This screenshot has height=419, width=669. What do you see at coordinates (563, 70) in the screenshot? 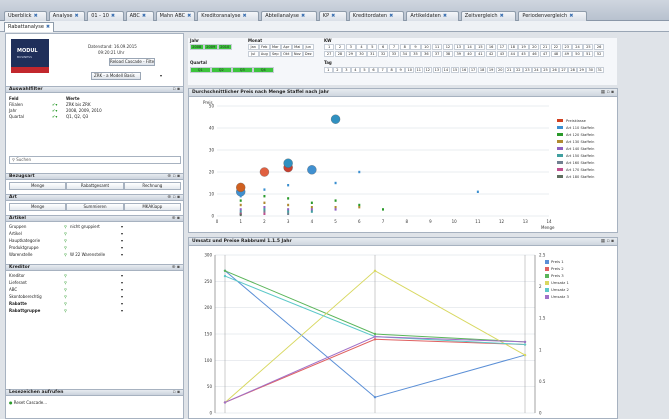
I see `time-cell: 27` at bounding box center [563, 70].